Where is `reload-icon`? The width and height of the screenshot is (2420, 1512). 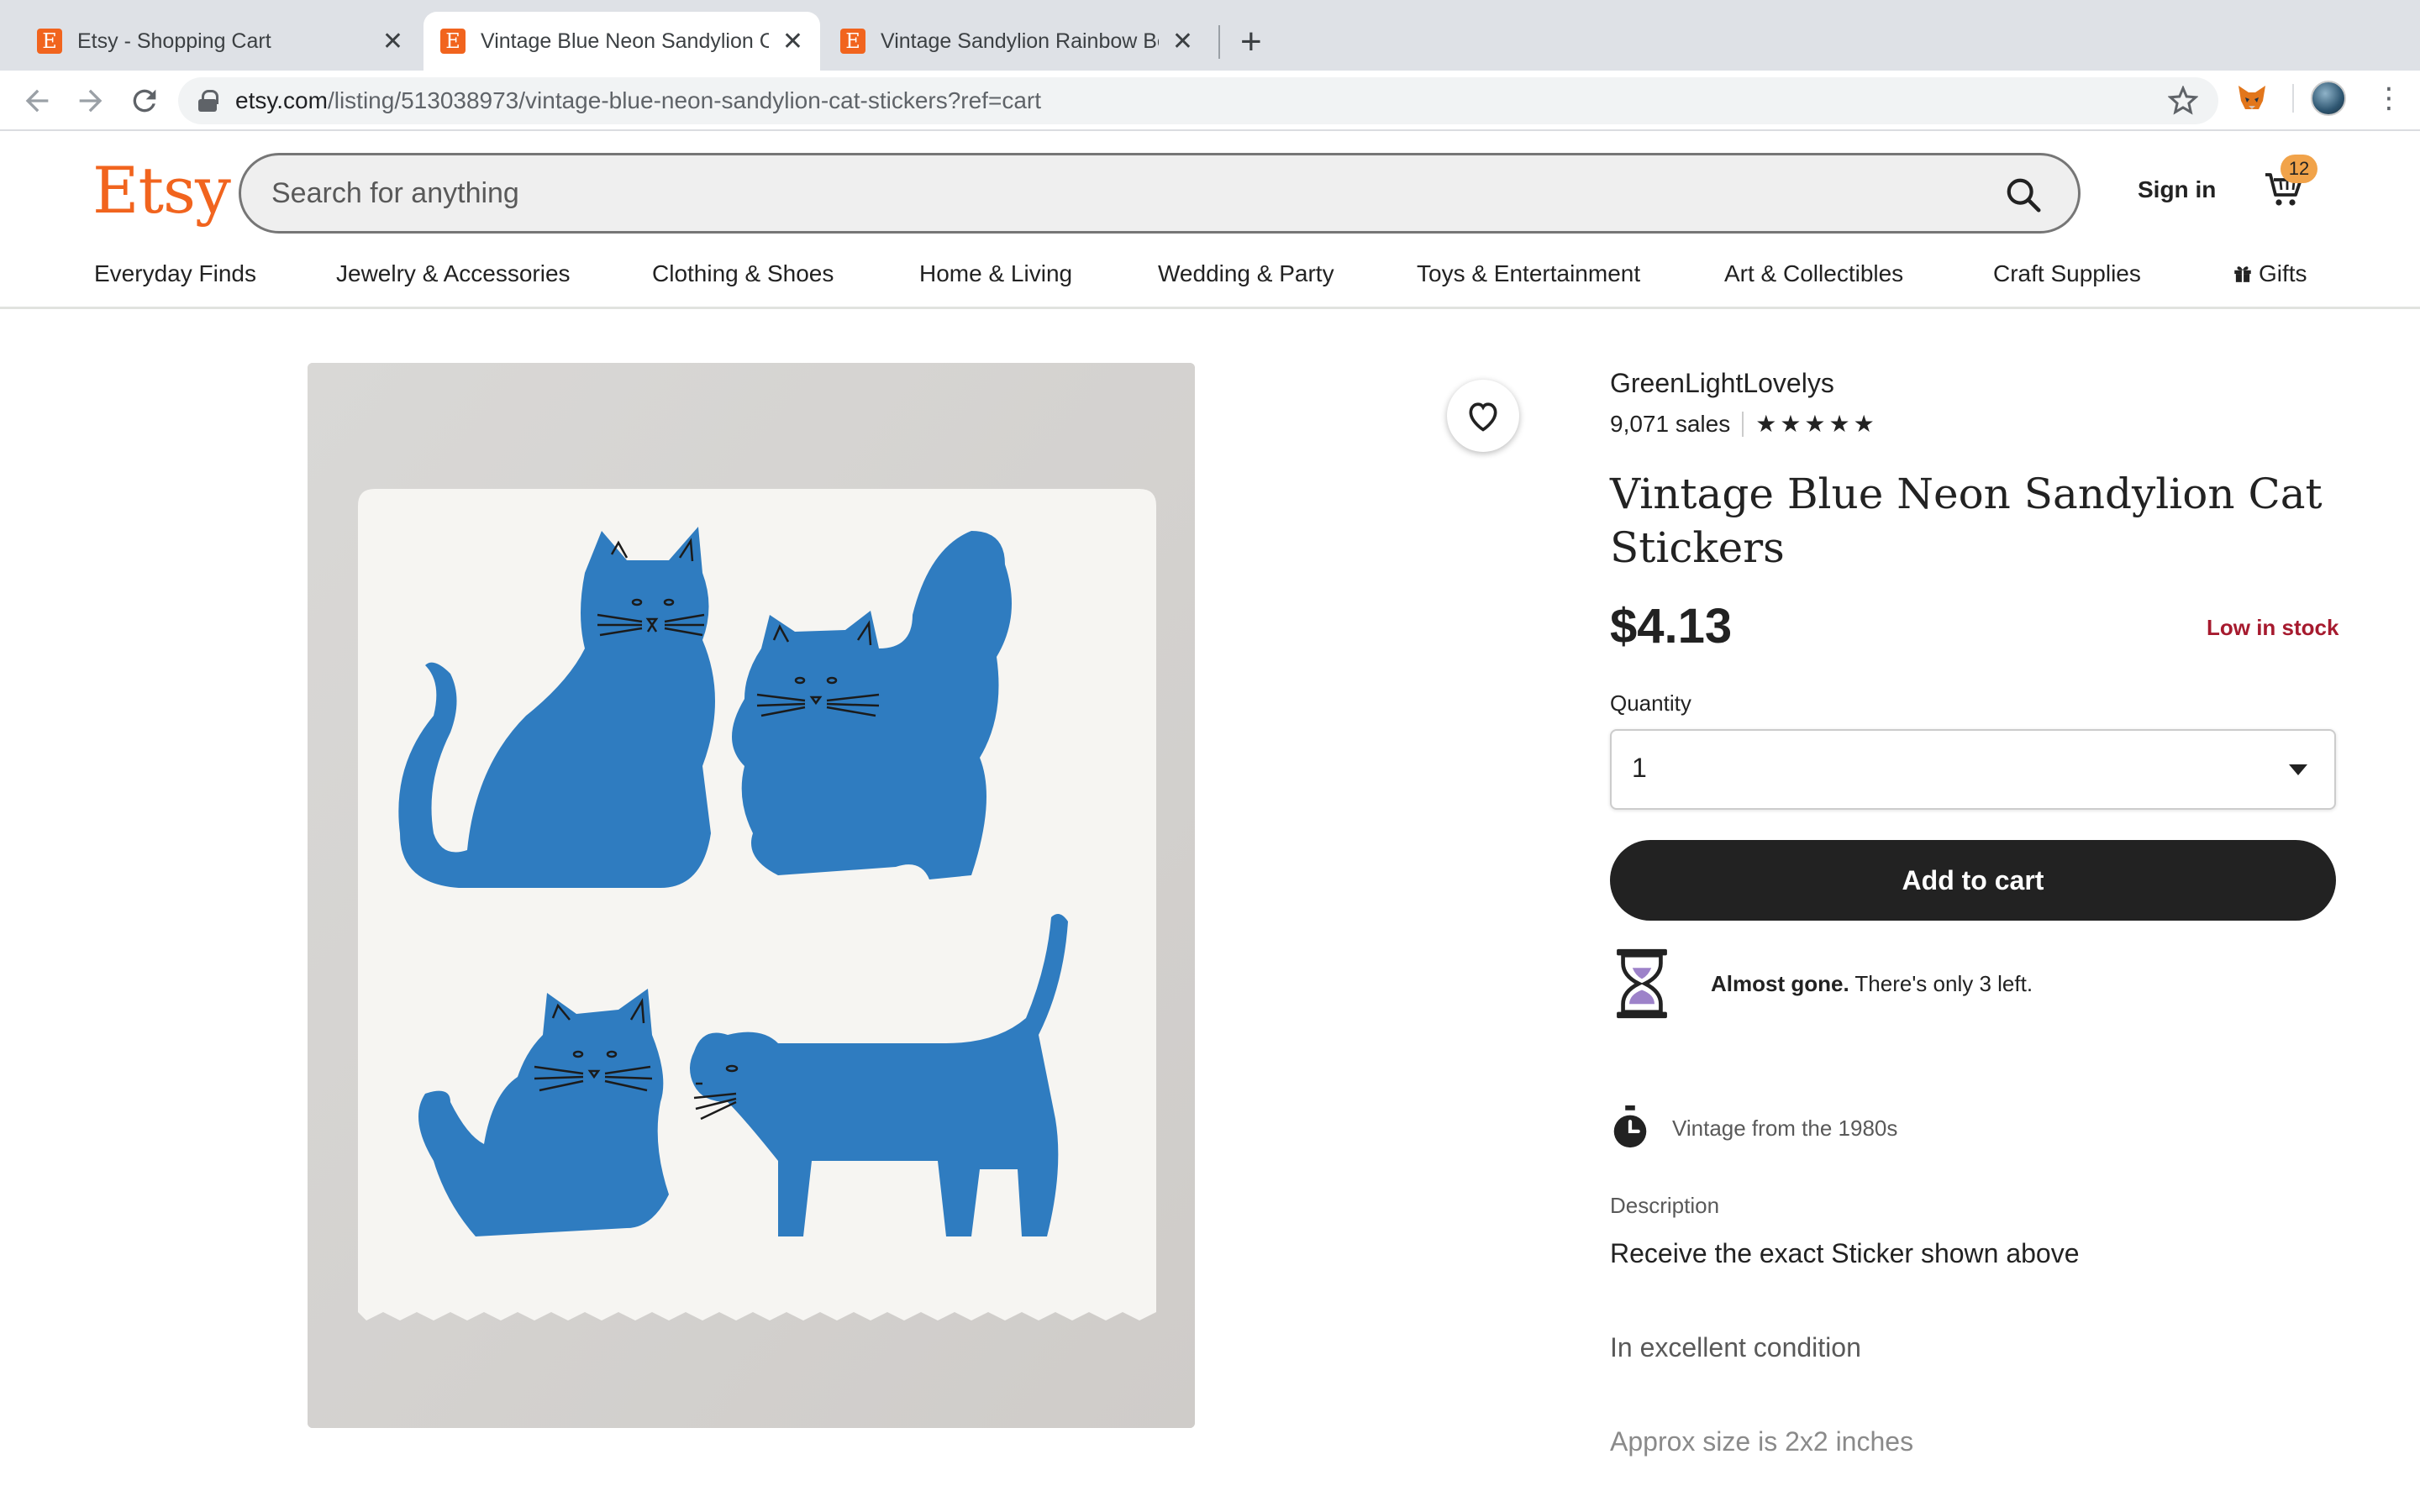
reload-icon is located at coordinates (144, 101).